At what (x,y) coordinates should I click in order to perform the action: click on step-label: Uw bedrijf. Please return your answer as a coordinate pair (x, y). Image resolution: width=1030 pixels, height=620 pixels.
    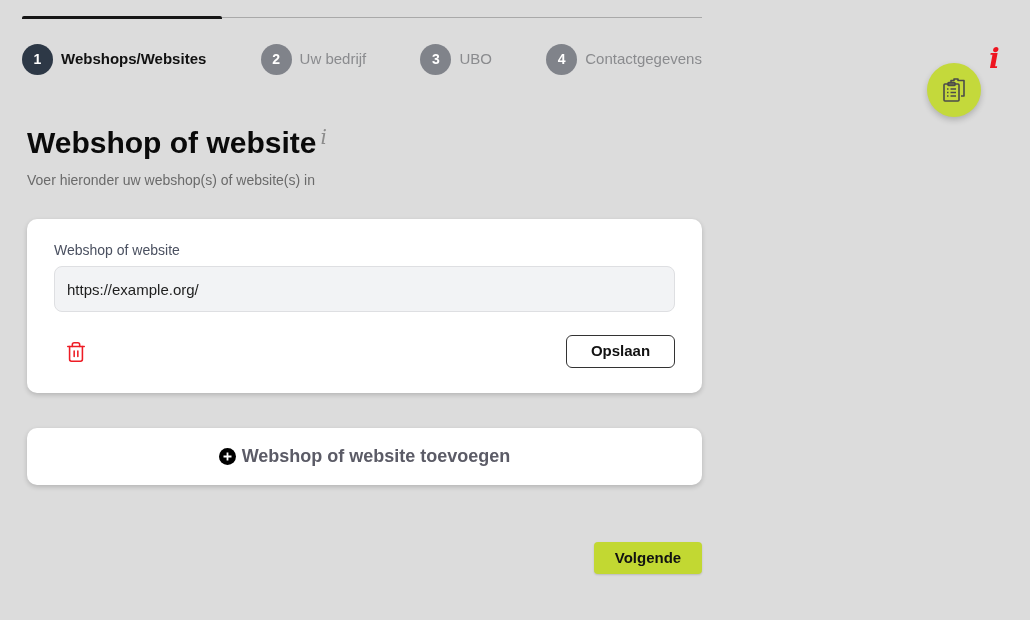
    Looking at the image, I should click on (333, 59).